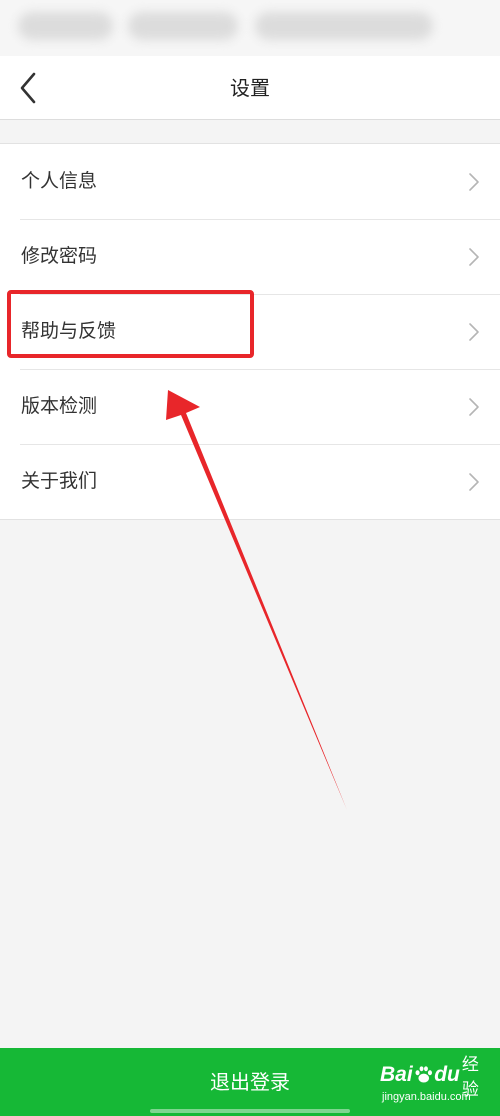  I want to click on watermark-url: jingyan.baidu.com, so click(426, 1097).